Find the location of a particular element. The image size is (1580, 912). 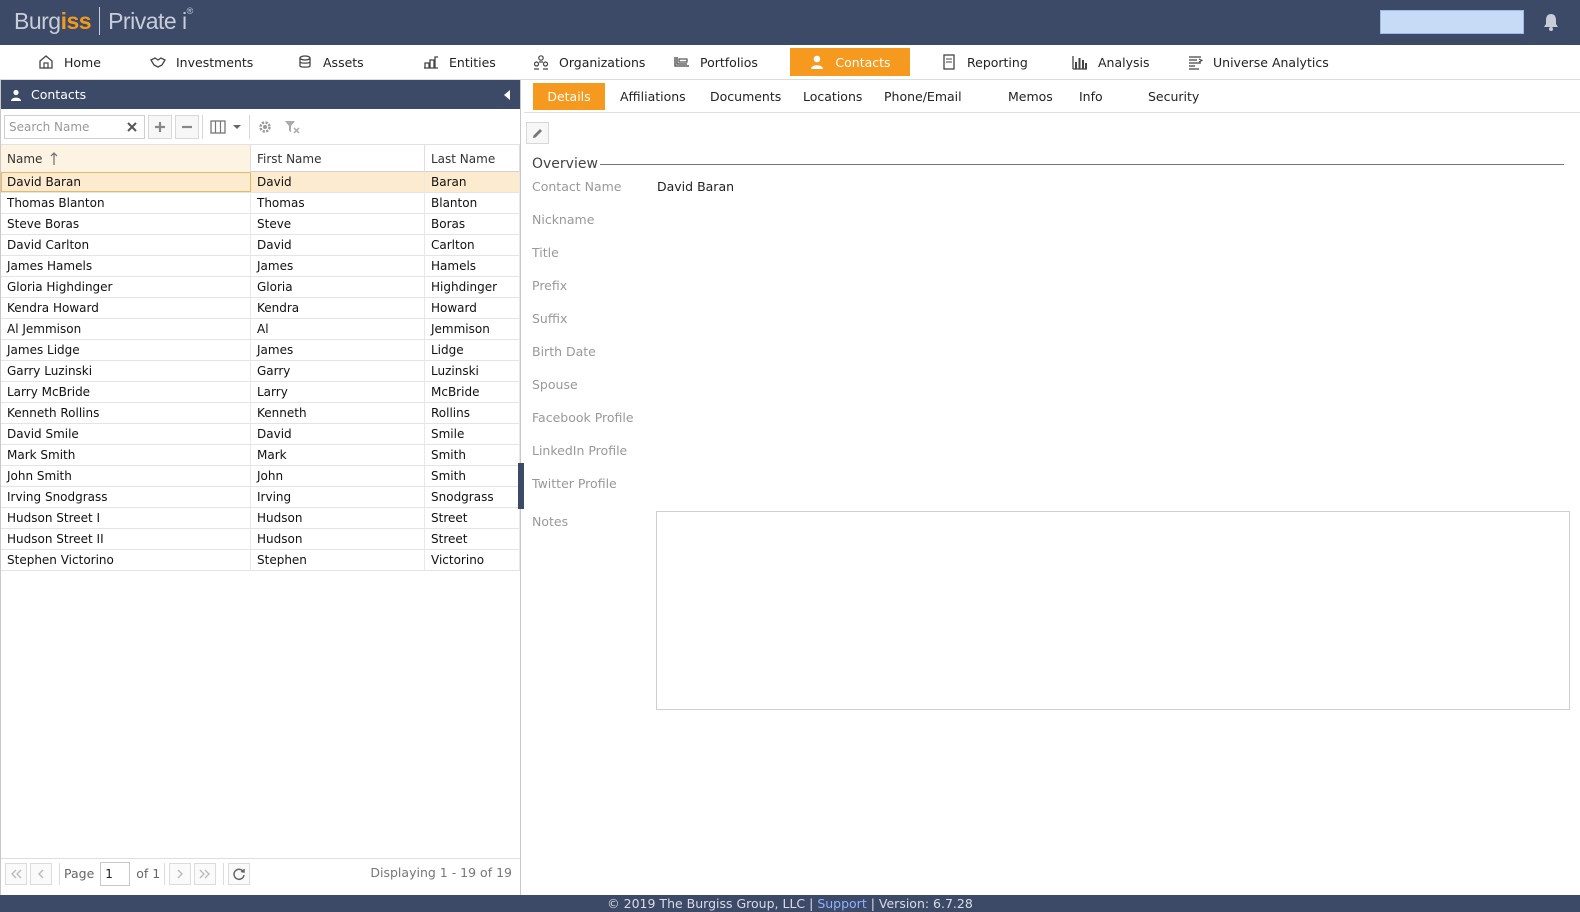

notes-textarea is located at coordinates (1113, 610).